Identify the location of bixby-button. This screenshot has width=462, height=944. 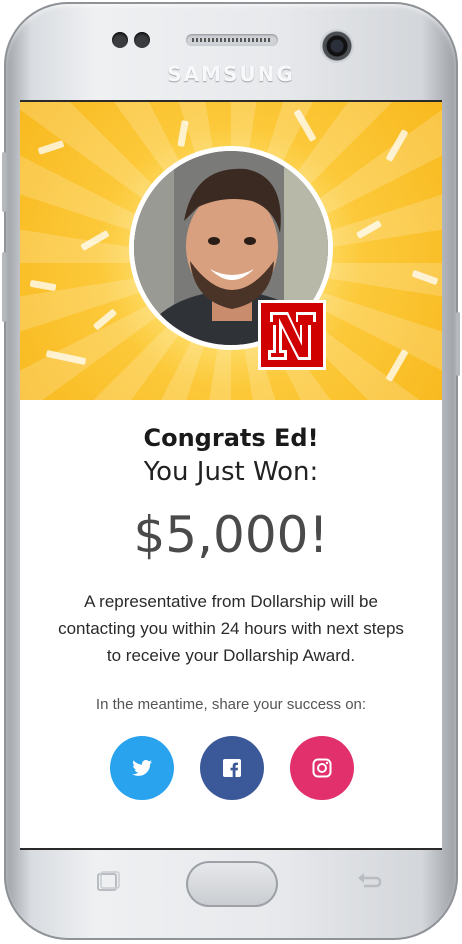
(4, 287).